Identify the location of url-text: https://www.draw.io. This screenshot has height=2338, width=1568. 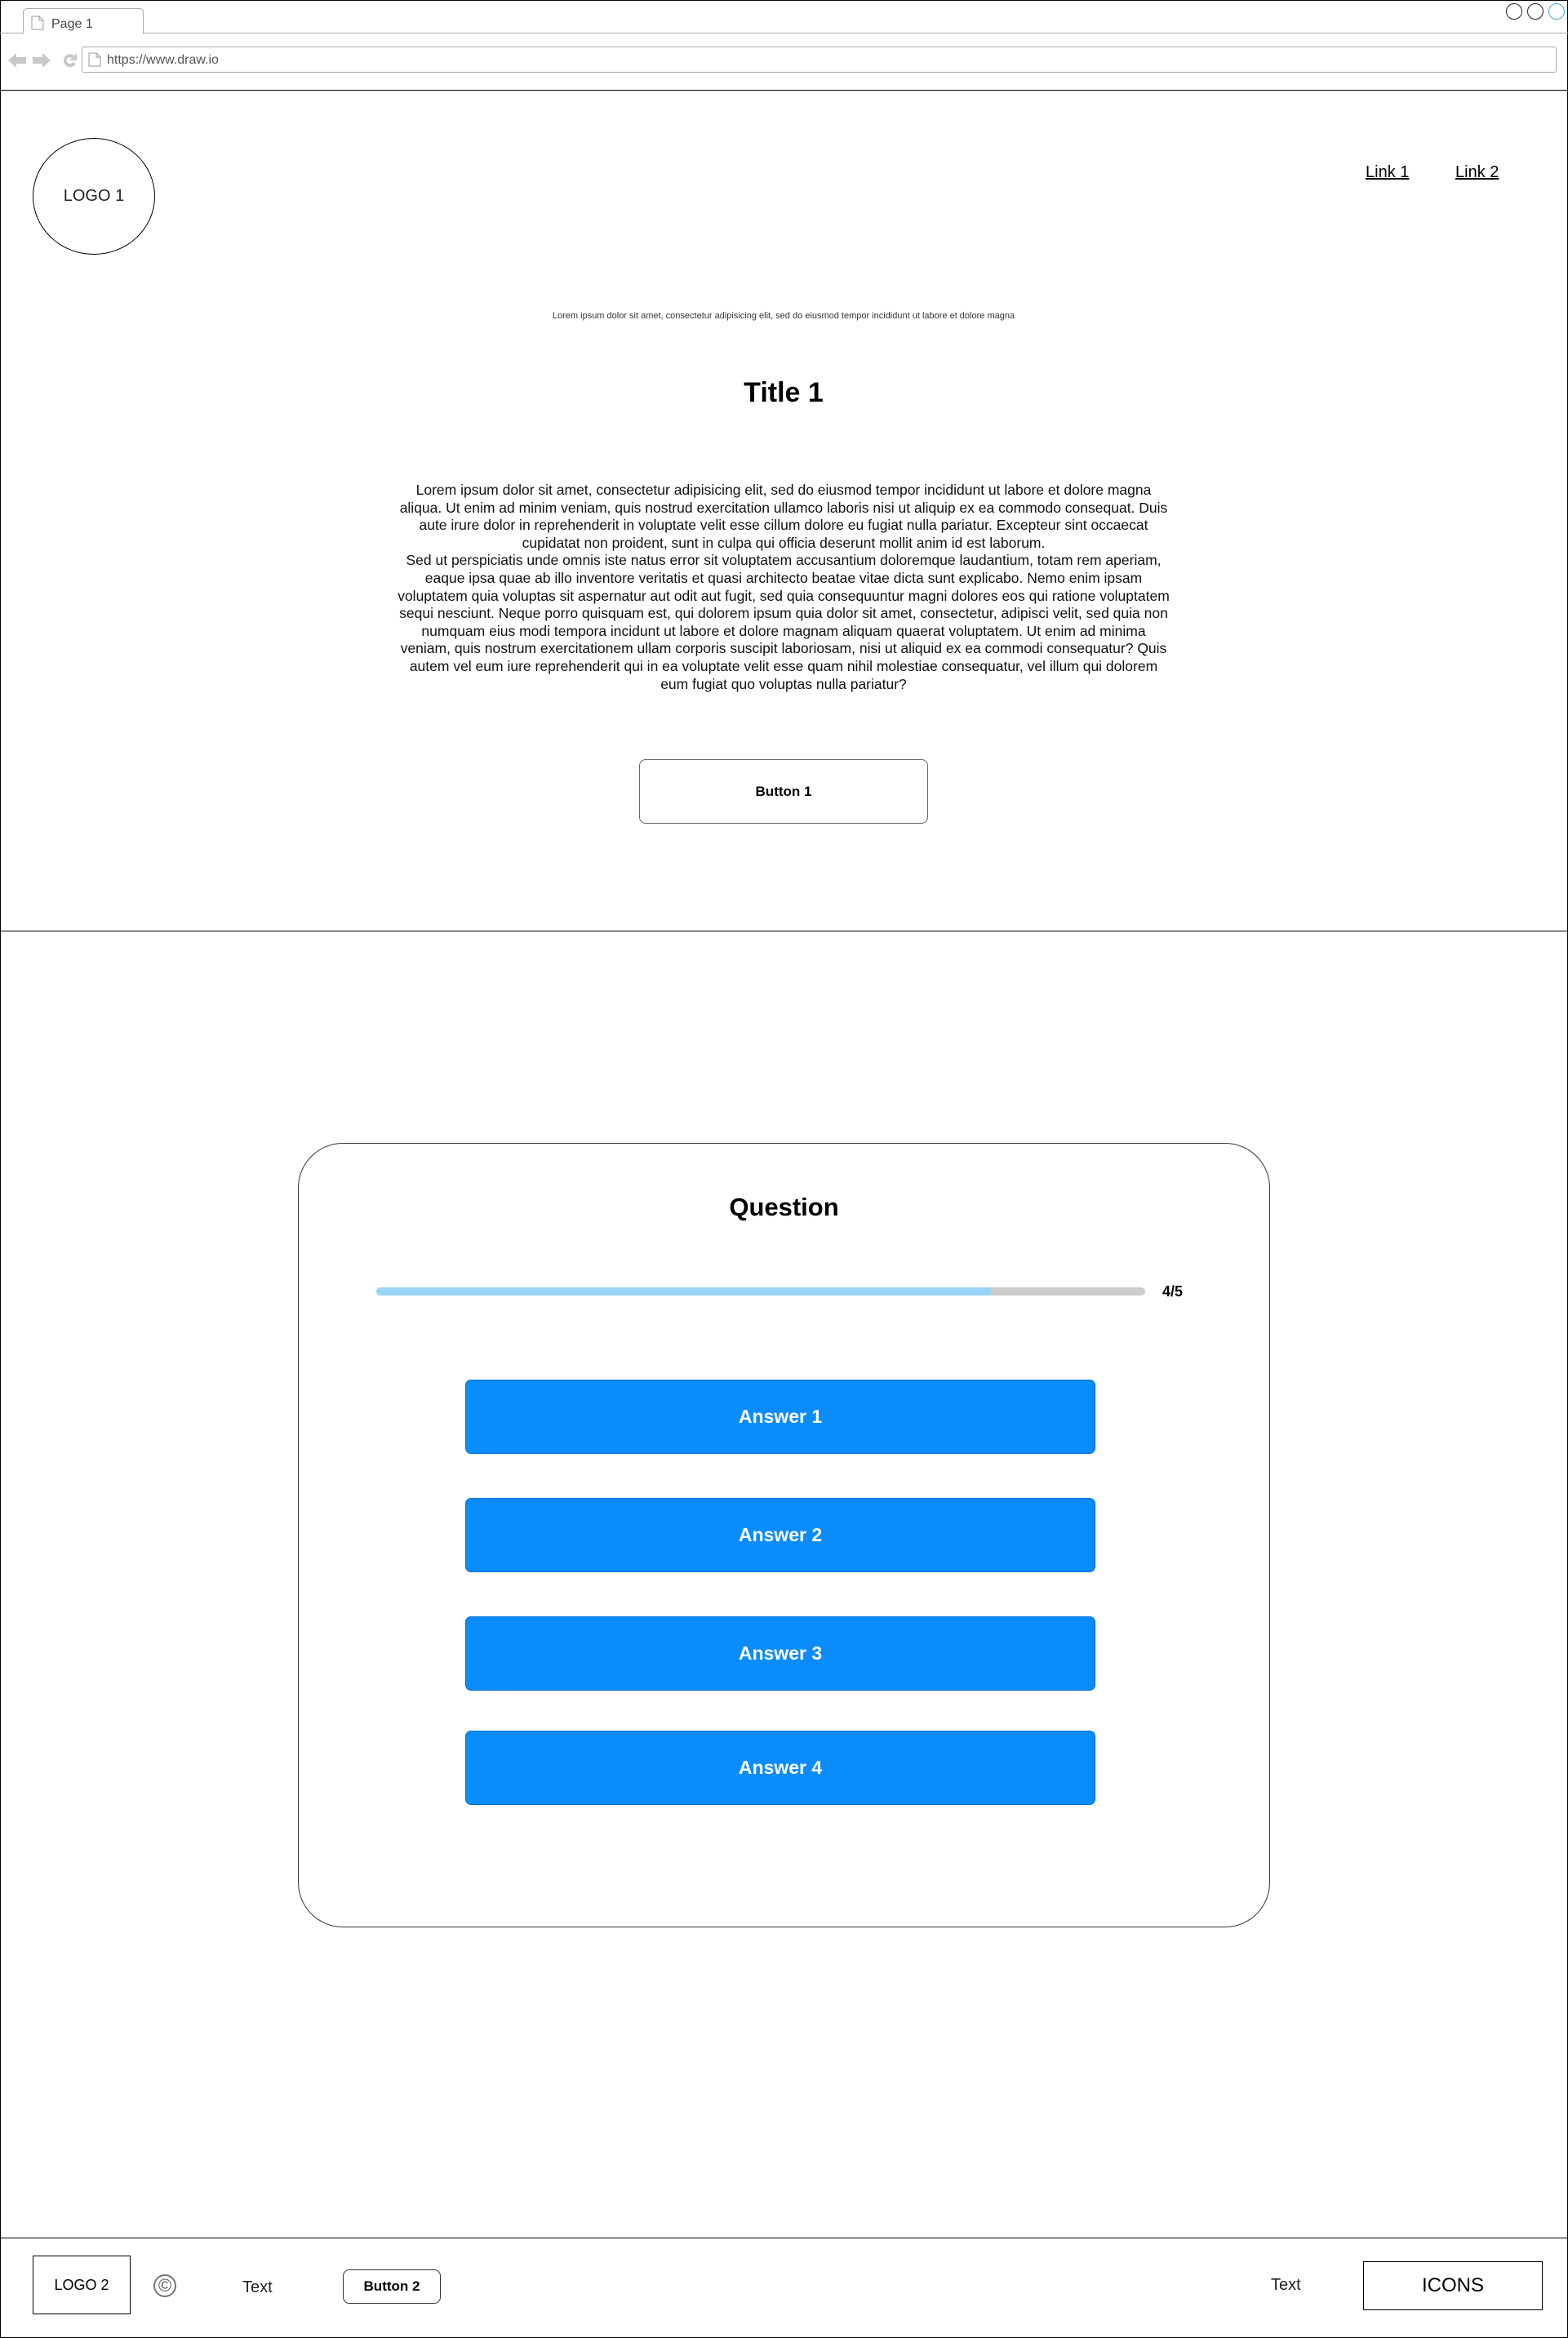
(163, 60).